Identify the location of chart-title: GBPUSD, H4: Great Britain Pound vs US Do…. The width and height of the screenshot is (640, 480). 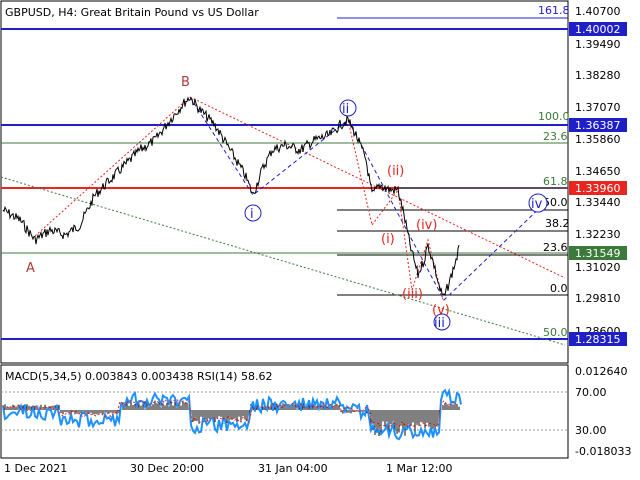
(132, 12).